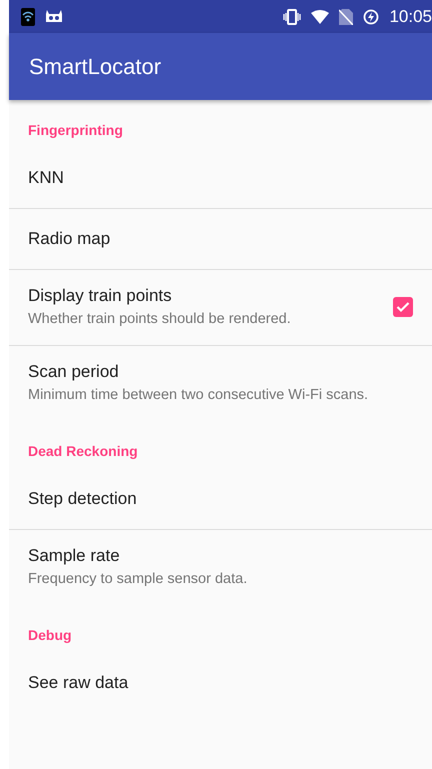 The width and height of the screenshot is (432, 769). I want to click on preference-item: Display train points Whether train points should be rendered., so click(220, 308).